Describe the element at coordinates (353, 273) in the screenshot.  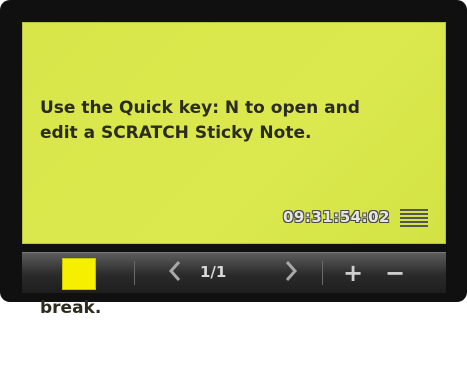
I see `add-note-button: +` at that location.